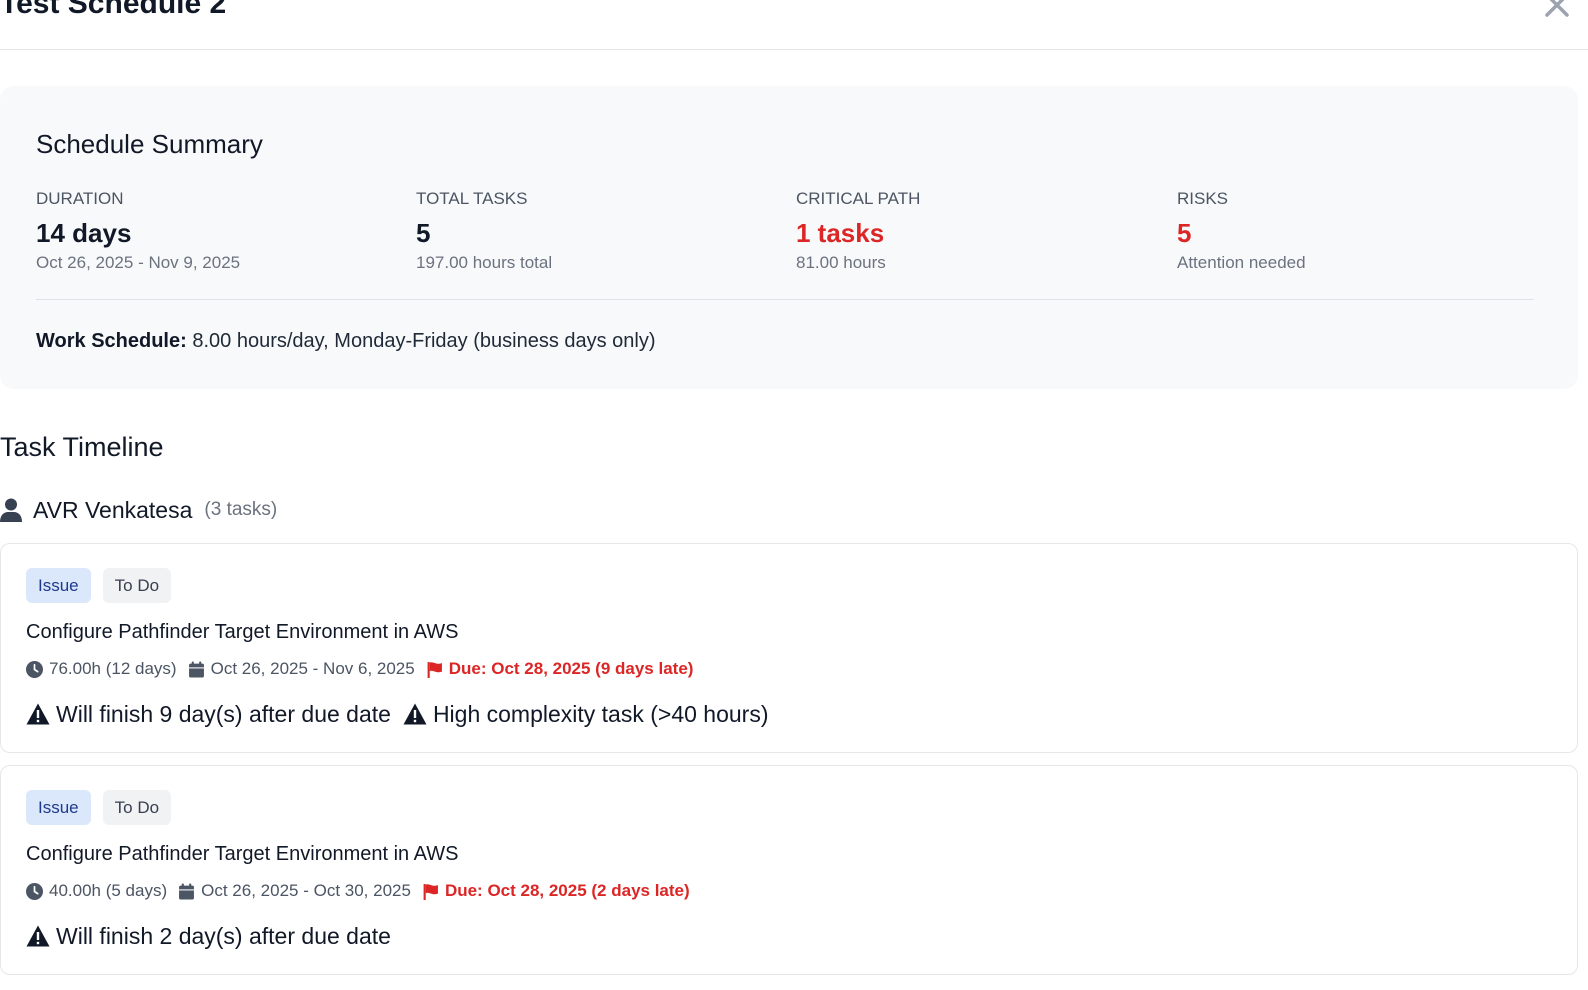  What do you see at coordinates (113, 668) in the screenshot?
I see `task-hours: 76.00h (12 days)` at bounding box center [113, 668].